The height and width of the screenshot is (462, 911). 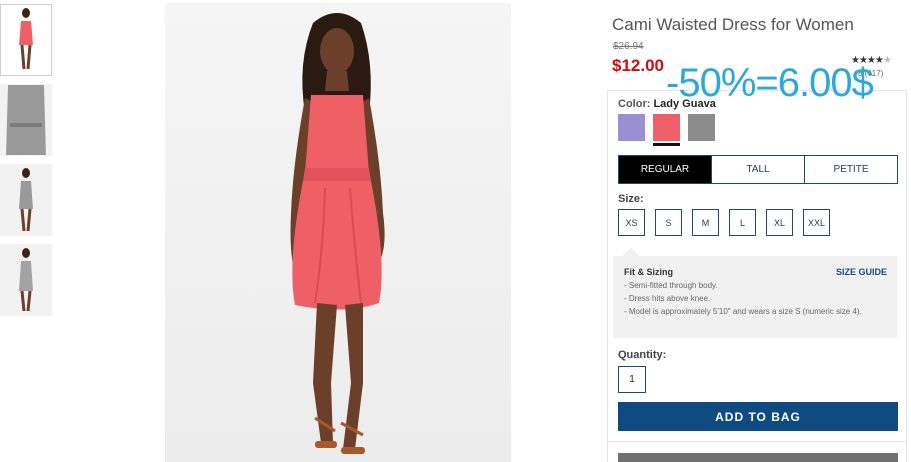 What do you see at coordinates (671, 285) in the screenshot?
I see `list-item: - Semi-fitted through body.` at bounding box center [671, 285].